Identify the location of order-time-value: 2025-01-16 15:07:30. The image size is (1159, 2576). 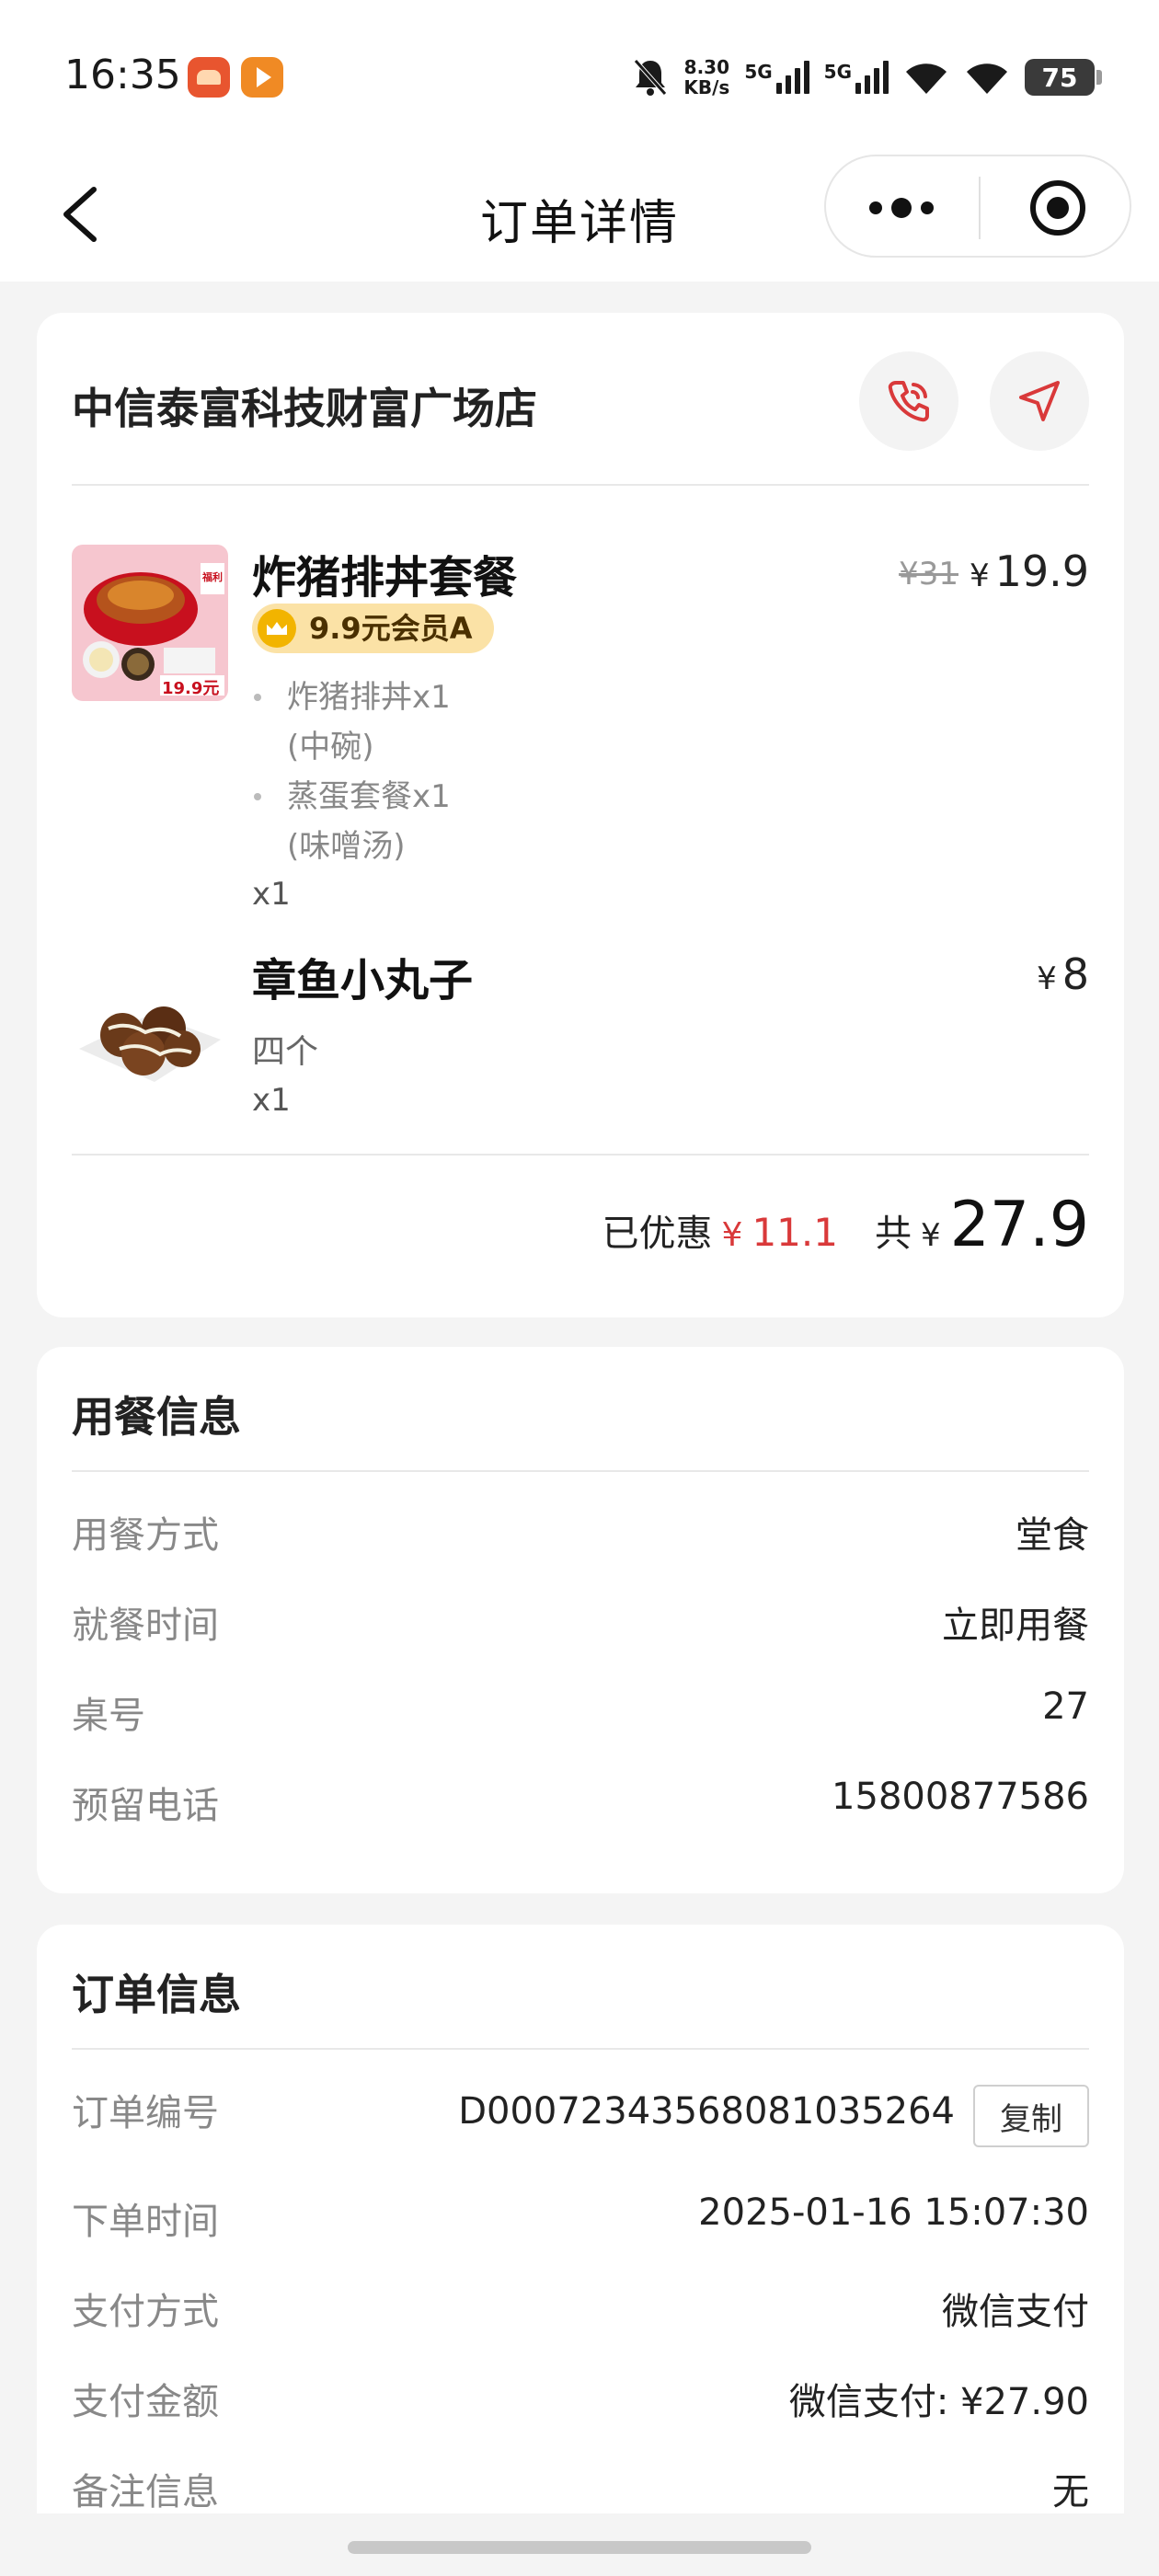
(893, 2212).